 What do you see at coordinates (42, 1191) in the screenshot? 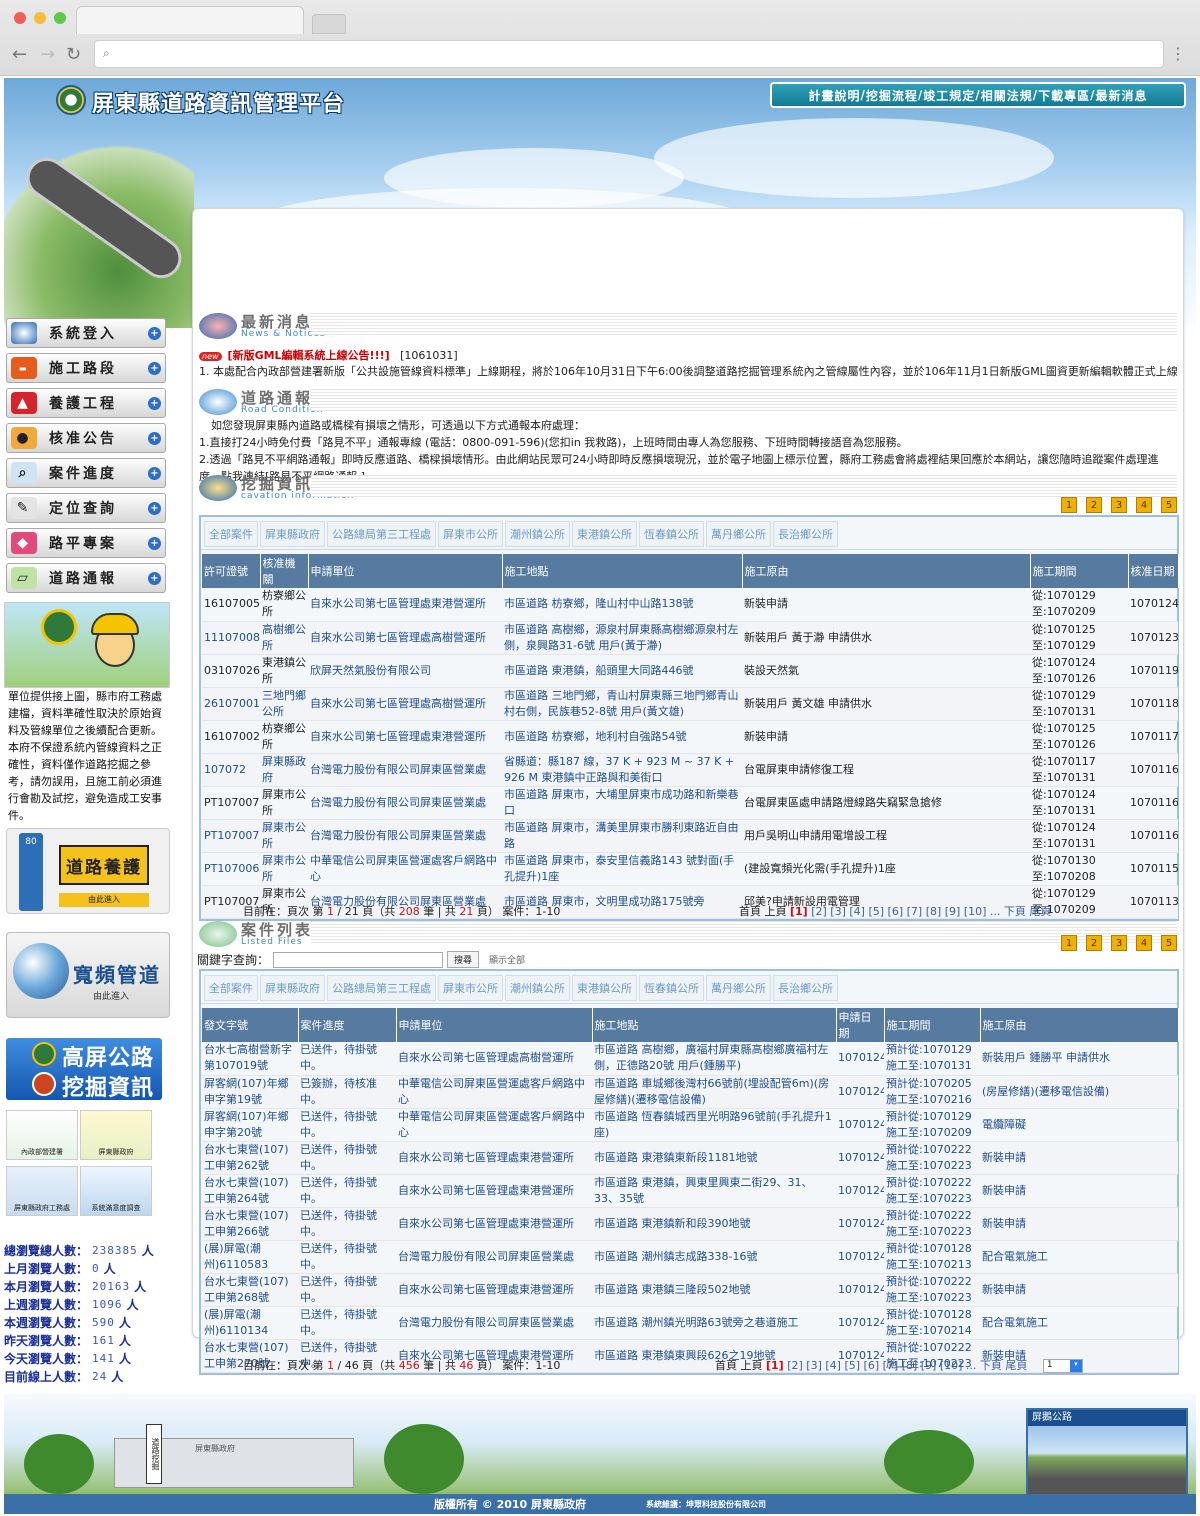
I see `logo-public-works: 屏東縣政府工務處` at bounding box center [42, 1191].